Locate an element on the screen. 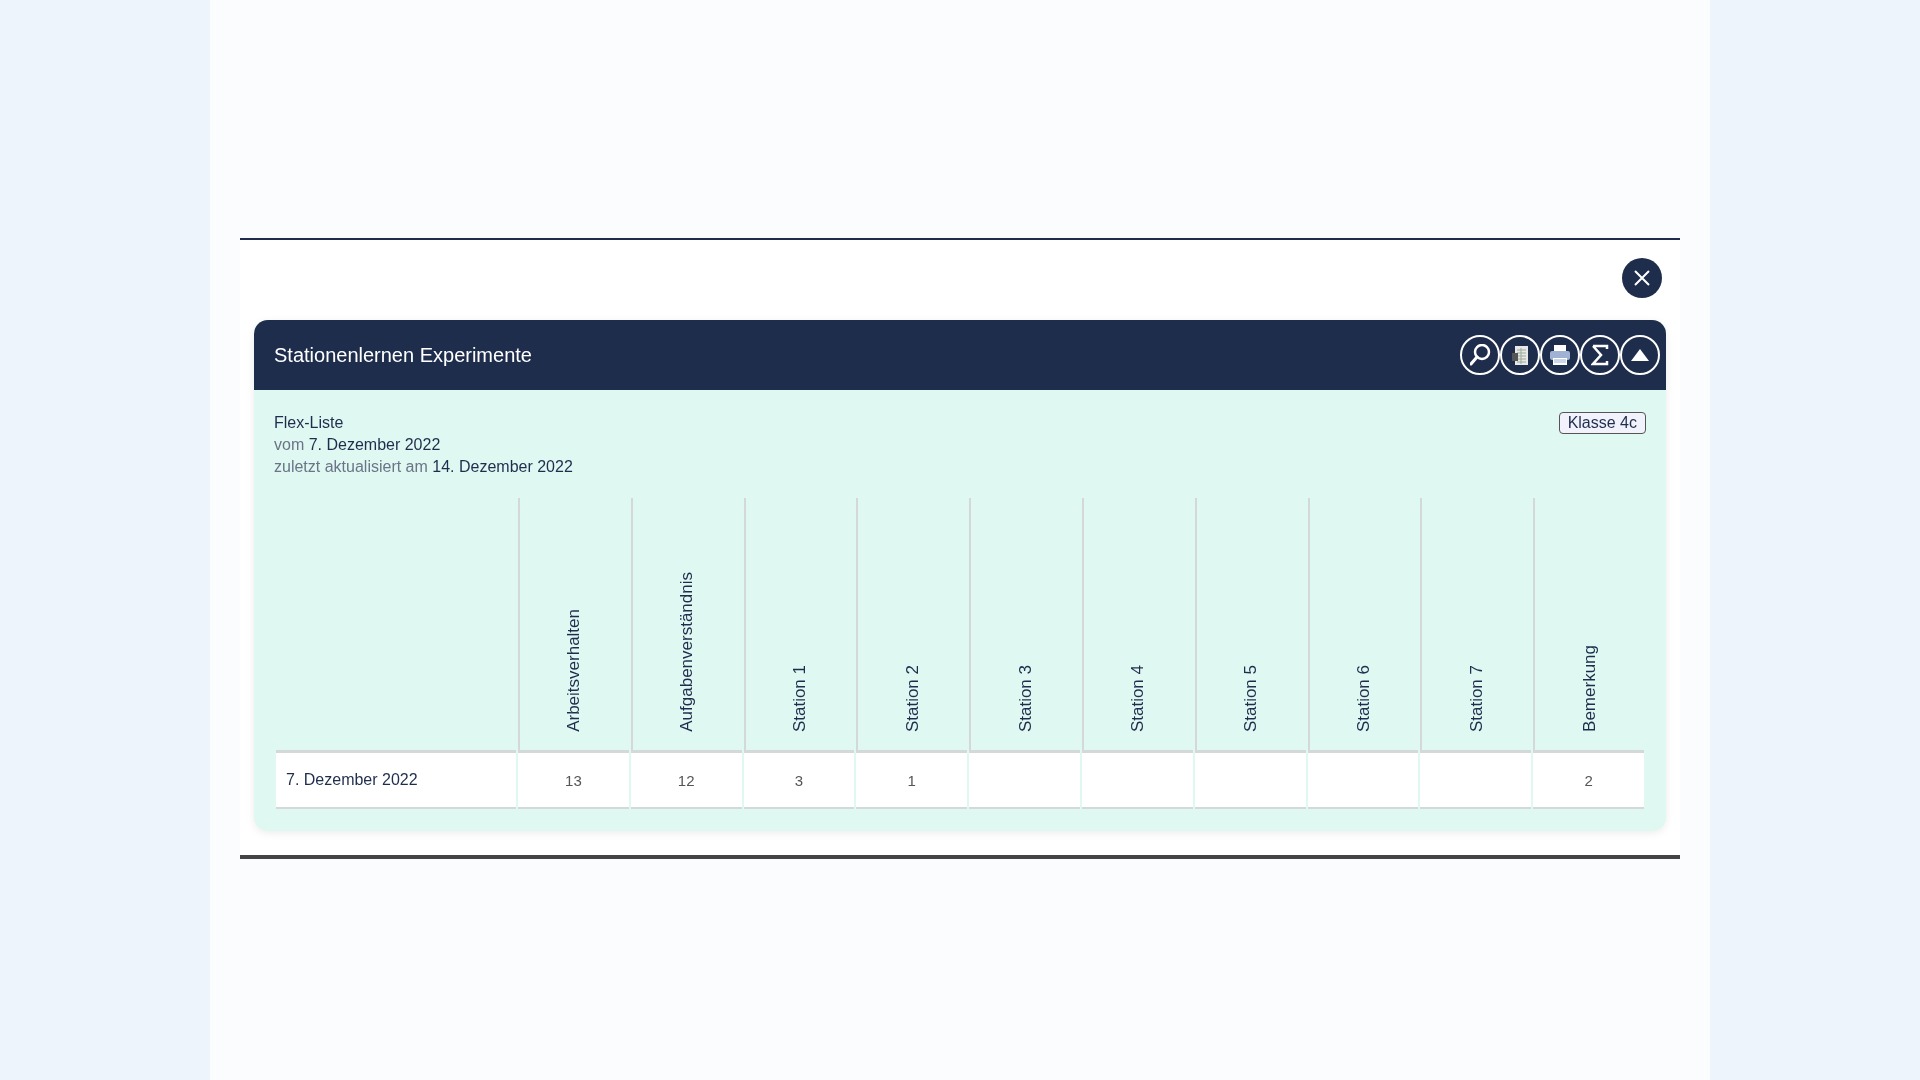 The image size is (1920, 1080). triangle-up-icon is located at coordinates (1640, 355).